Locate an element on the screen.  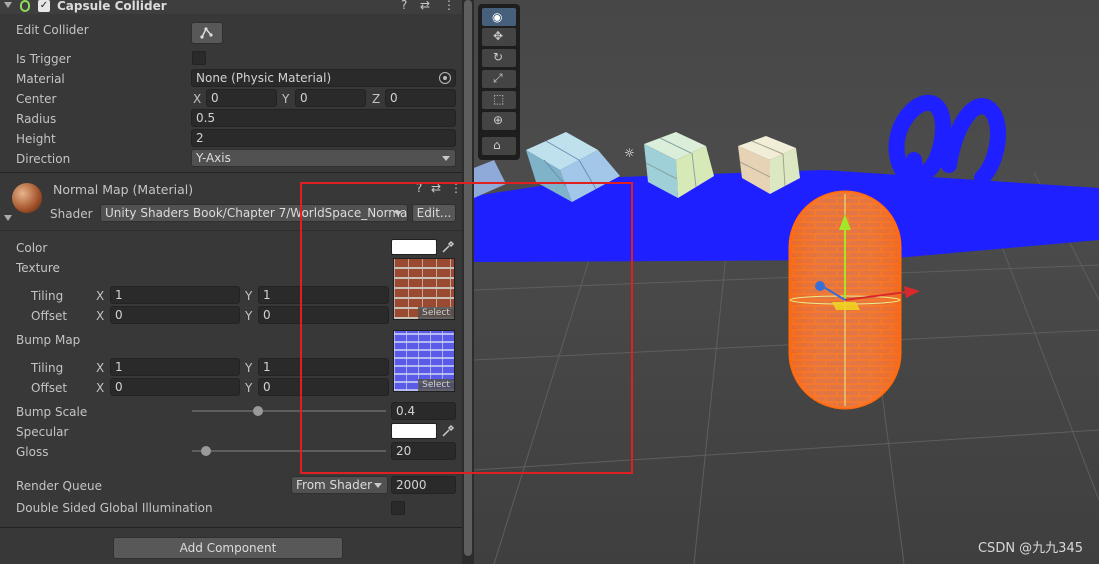
transform-icon: ⊕ is located at coordinates (498, 120).